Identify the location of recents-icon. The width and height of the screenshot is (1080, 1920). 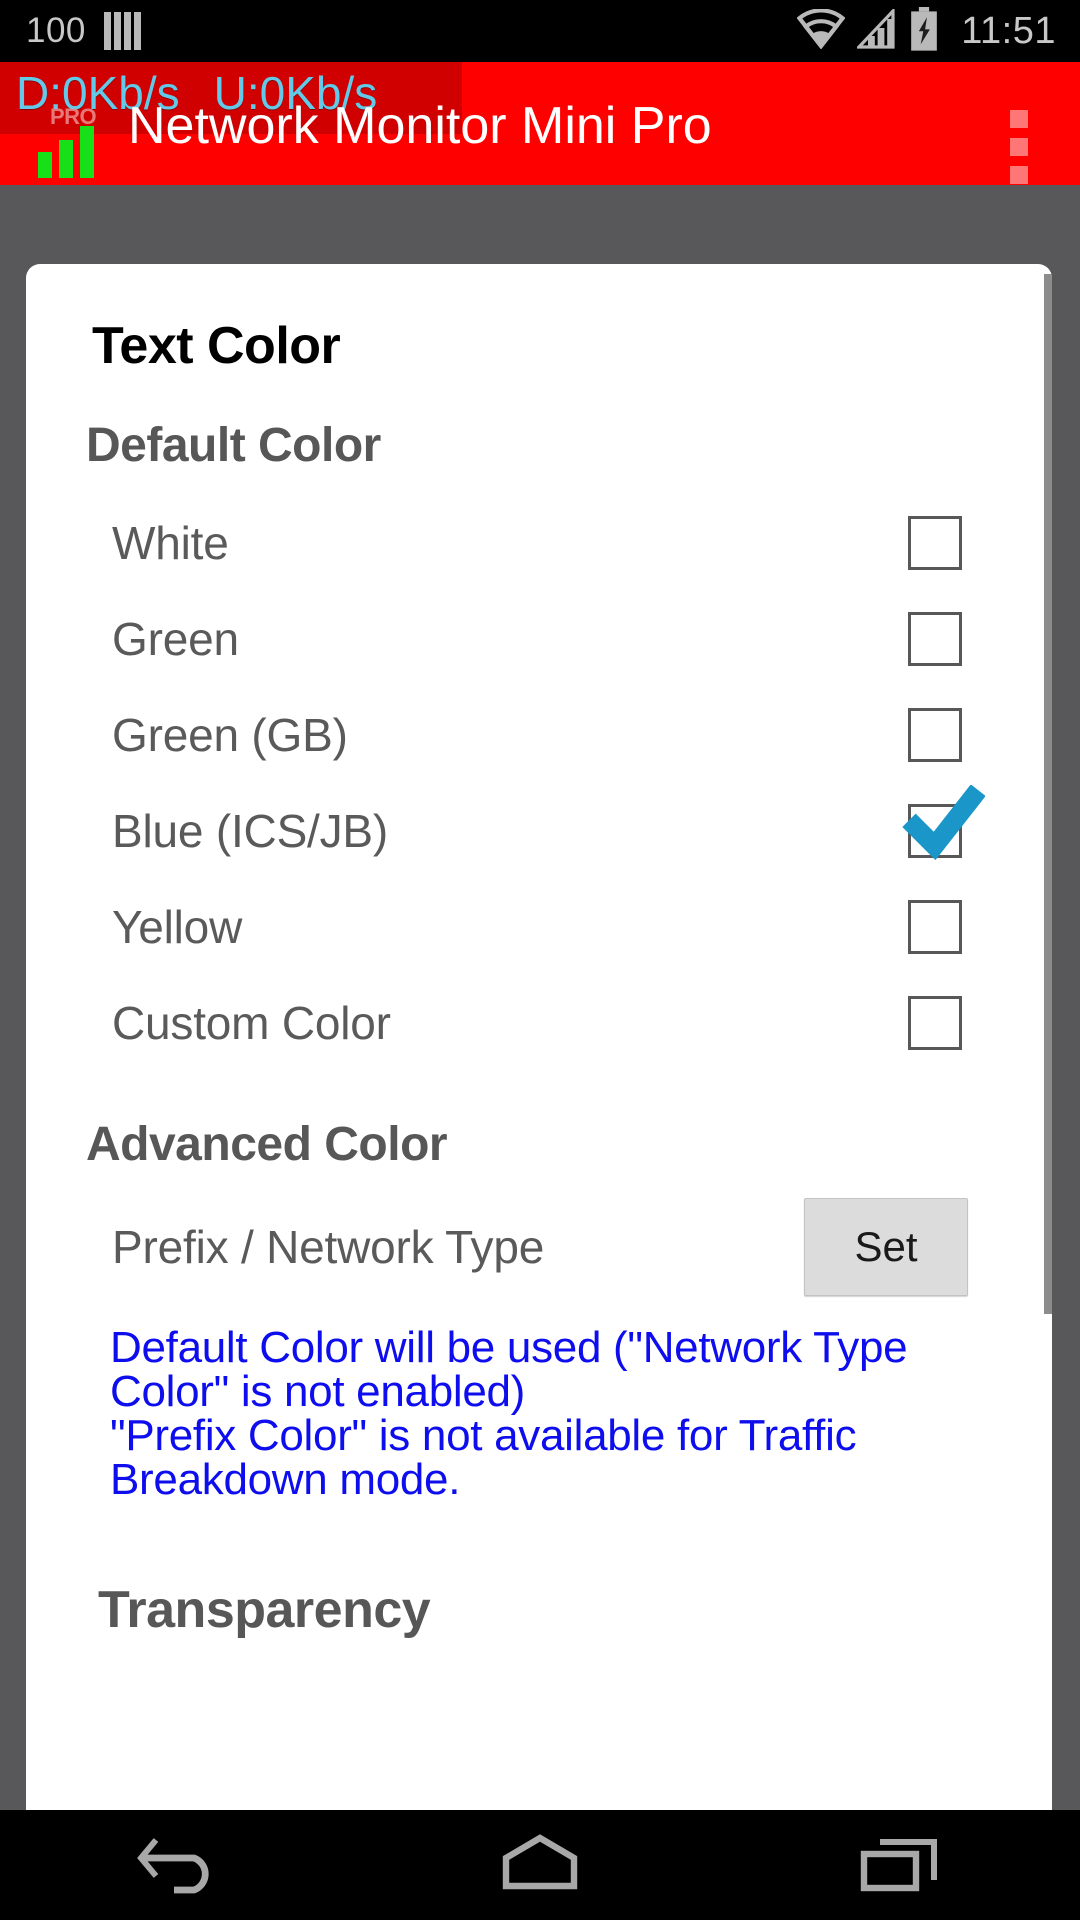
(900, 1865).